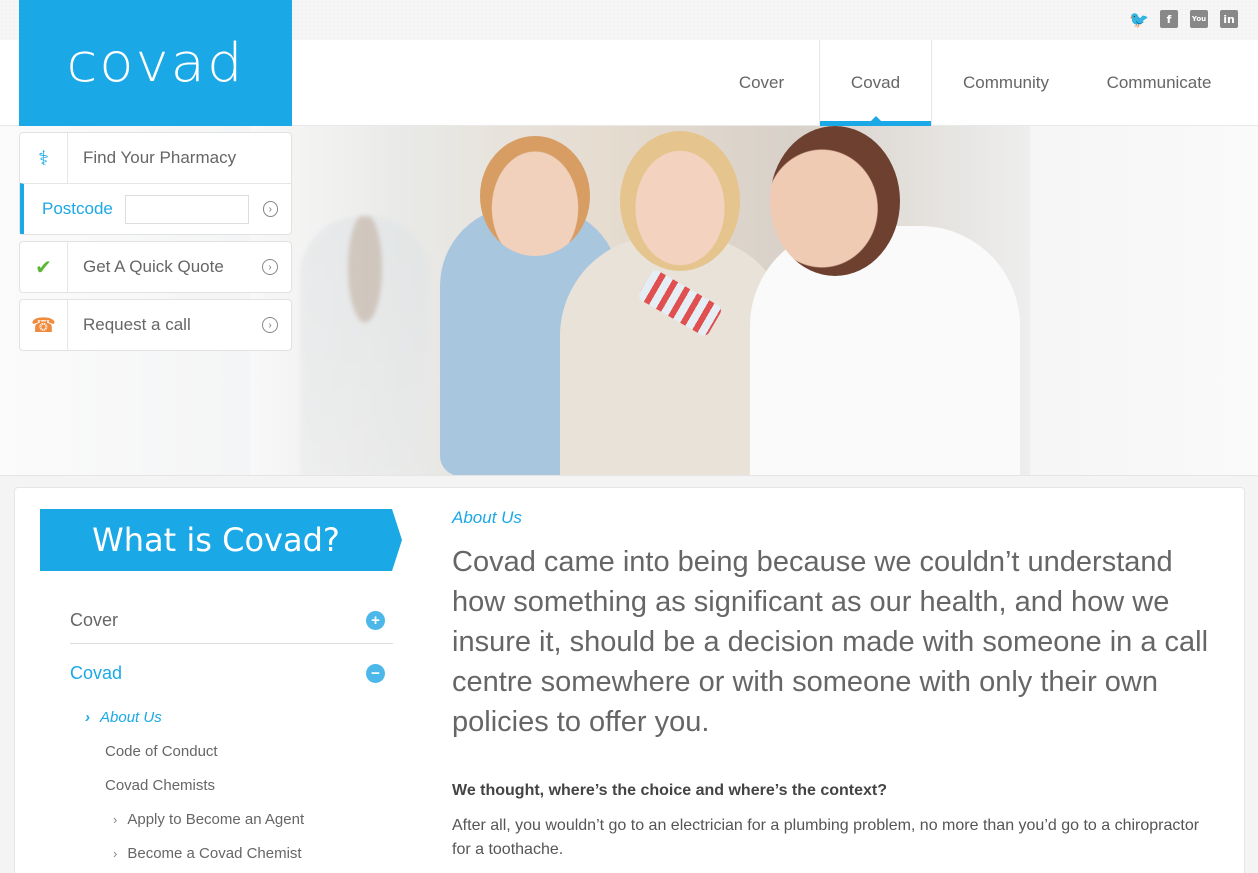 The width and height of the screenshot is (1258, 873). What do you see at coordinates (44, 325) in the screenshot?
I see `phone-icon: ☎` at bounding box center [44, 325].